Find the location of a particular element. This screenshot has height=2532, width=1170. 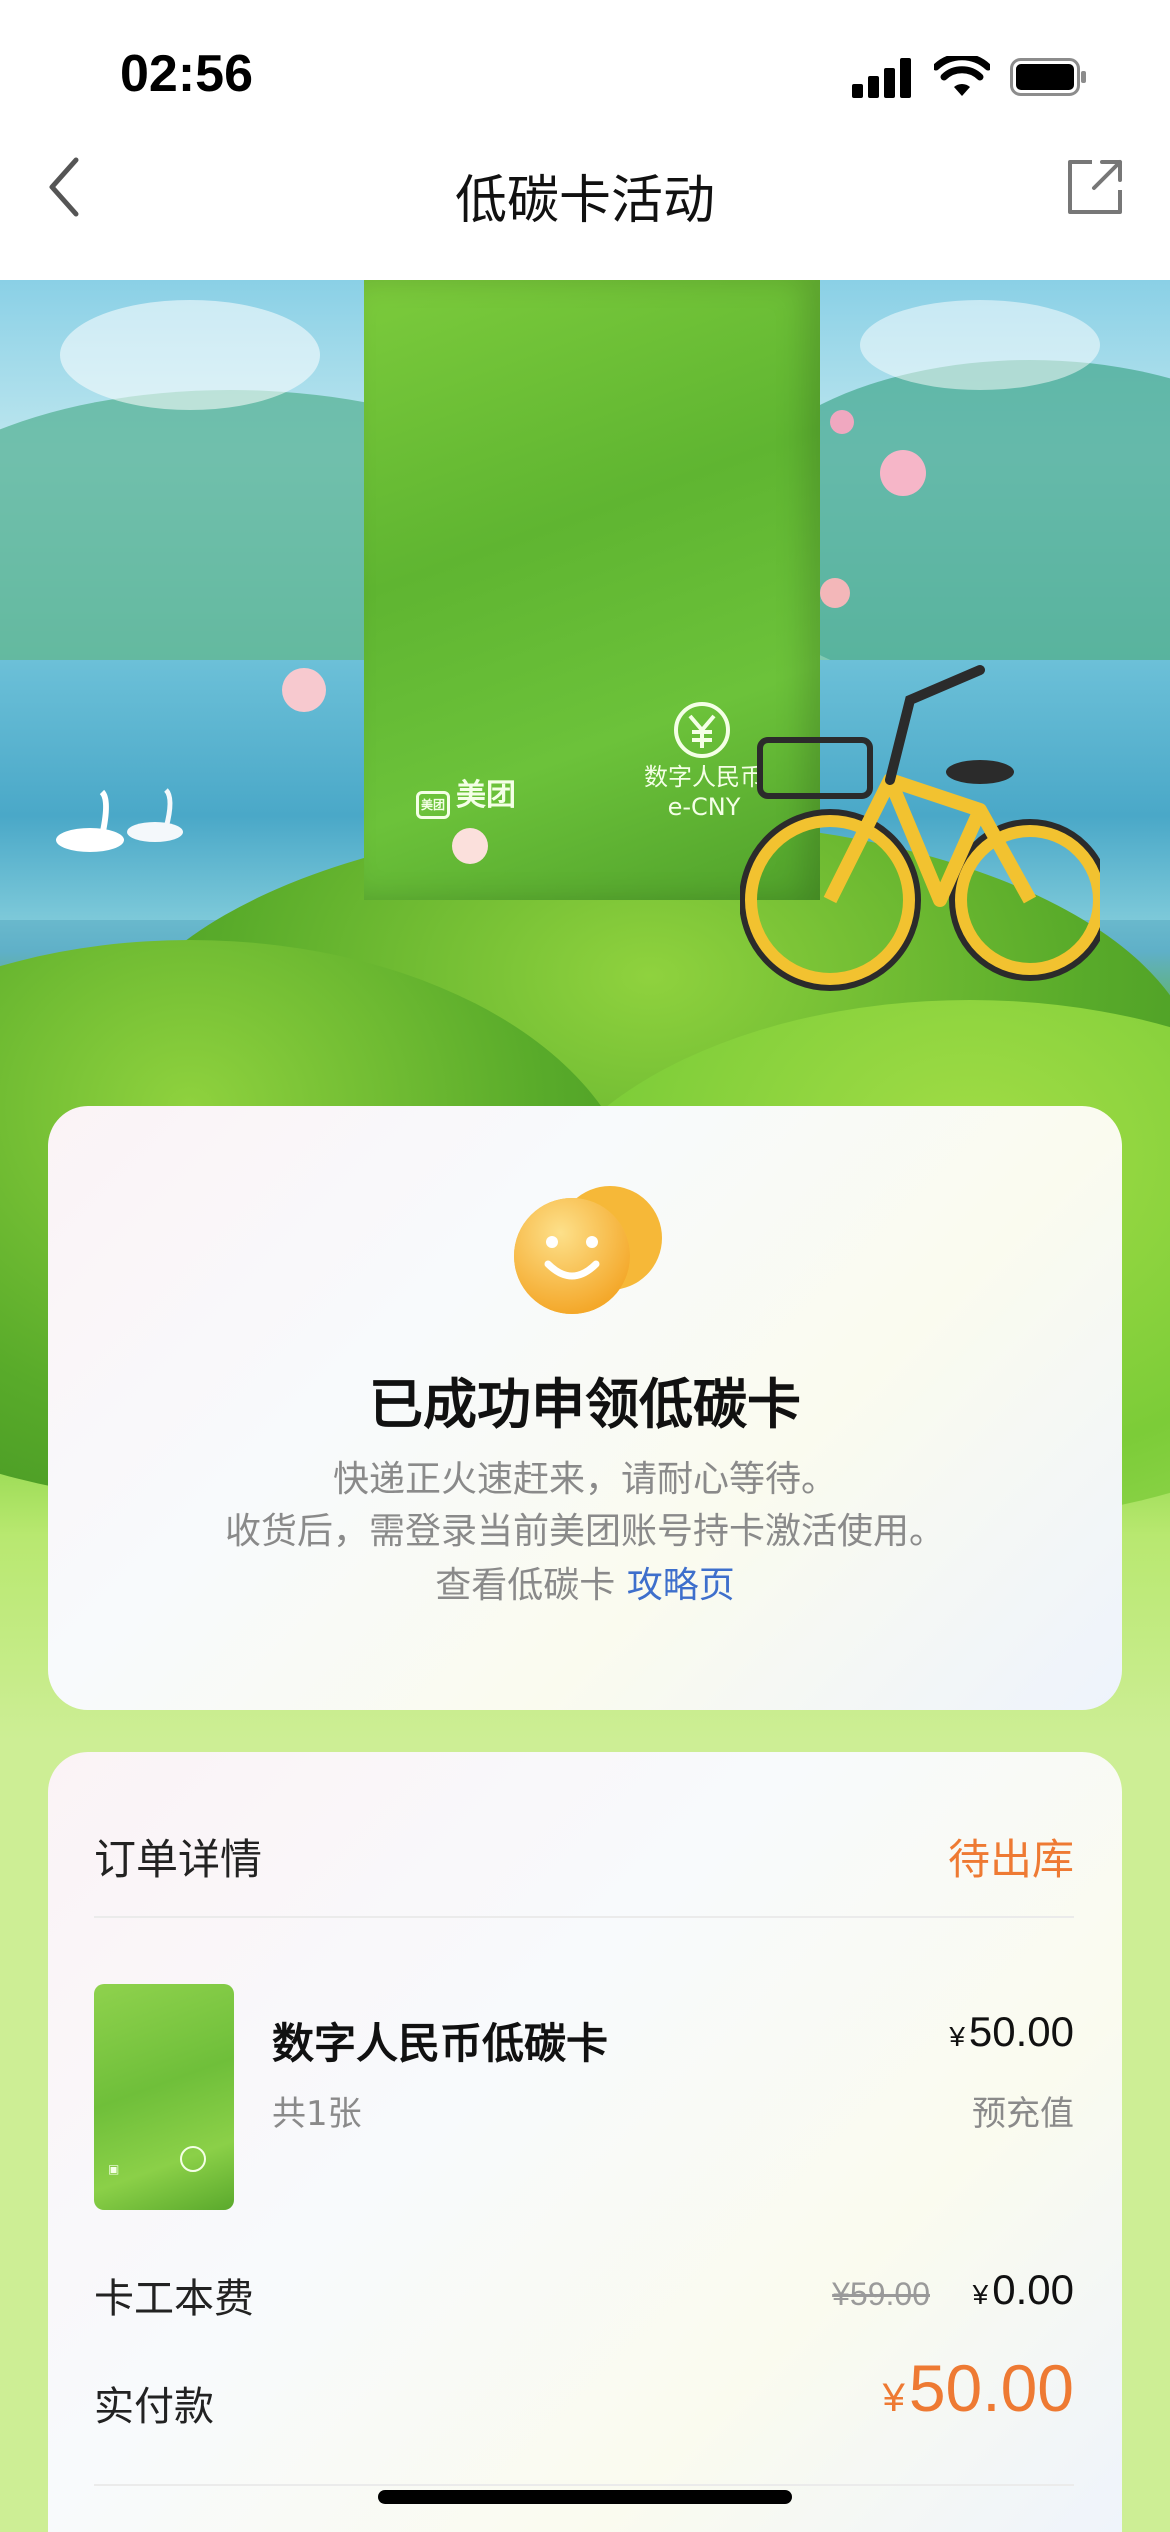

bike-illustration is located at coordinates (920, 828).